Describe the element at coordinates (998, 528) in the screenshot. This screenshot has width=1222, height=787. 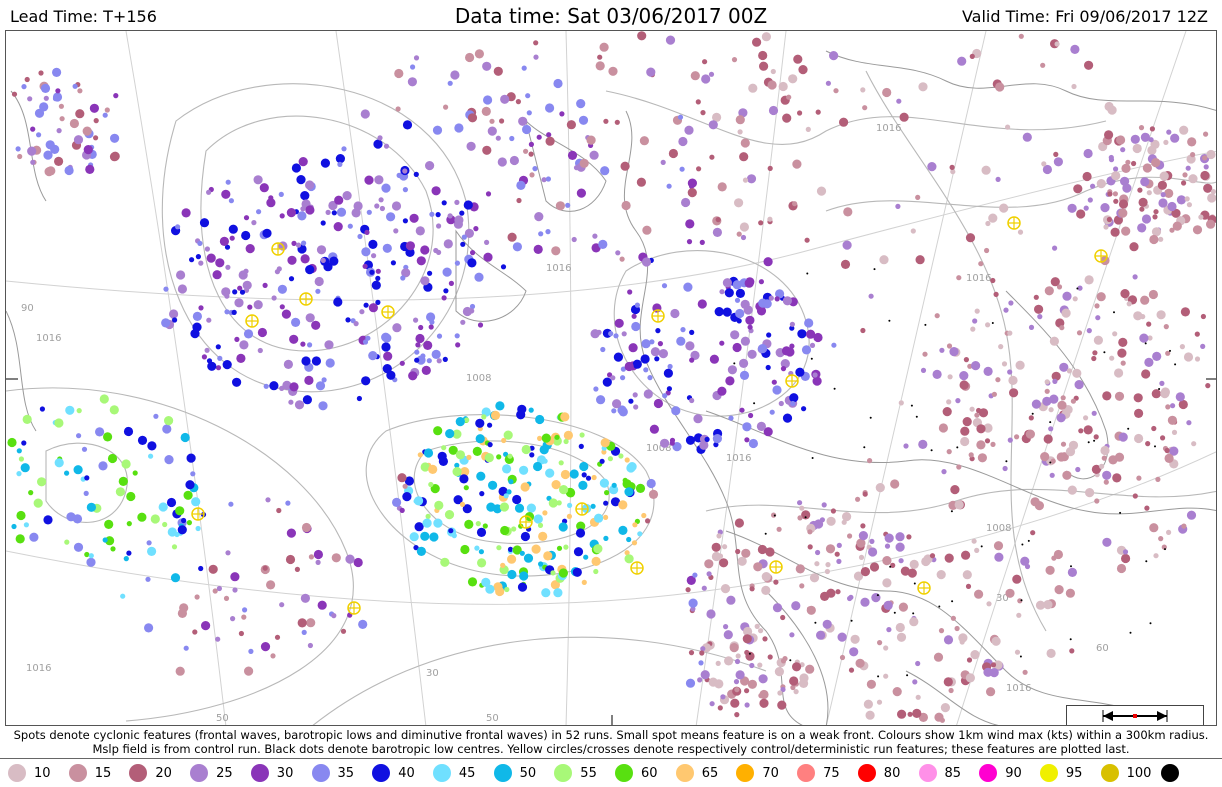
I see `isobar-label: 1008` at that location.